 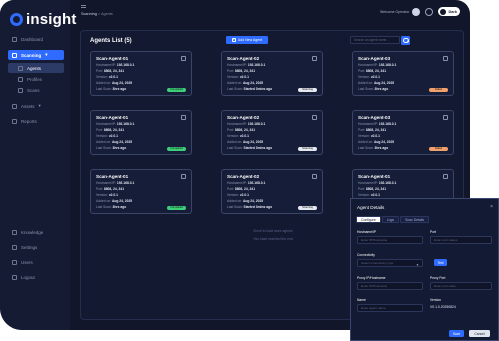 I want to click on welcome-text: Welcome Operator, so click(x=395, y=12).